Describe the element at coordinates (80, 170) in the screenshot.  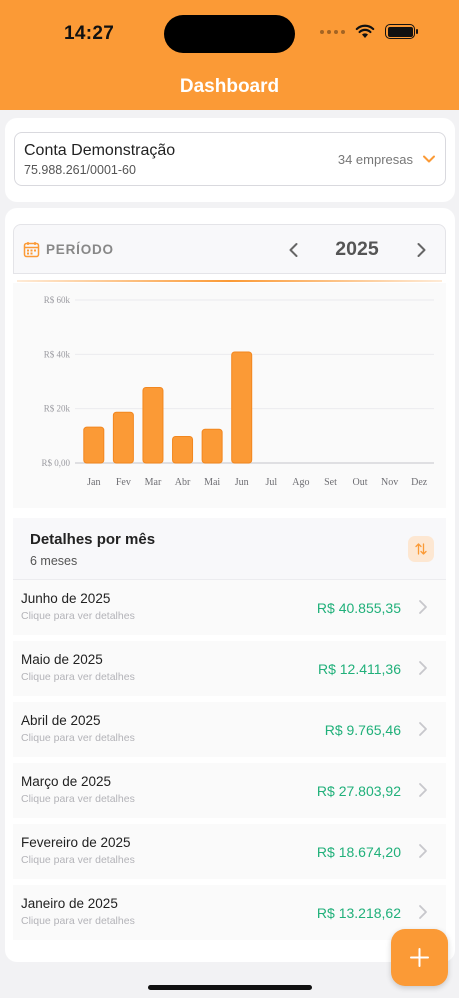
I see `account-document: 75.988.261/0001-60` at that location.